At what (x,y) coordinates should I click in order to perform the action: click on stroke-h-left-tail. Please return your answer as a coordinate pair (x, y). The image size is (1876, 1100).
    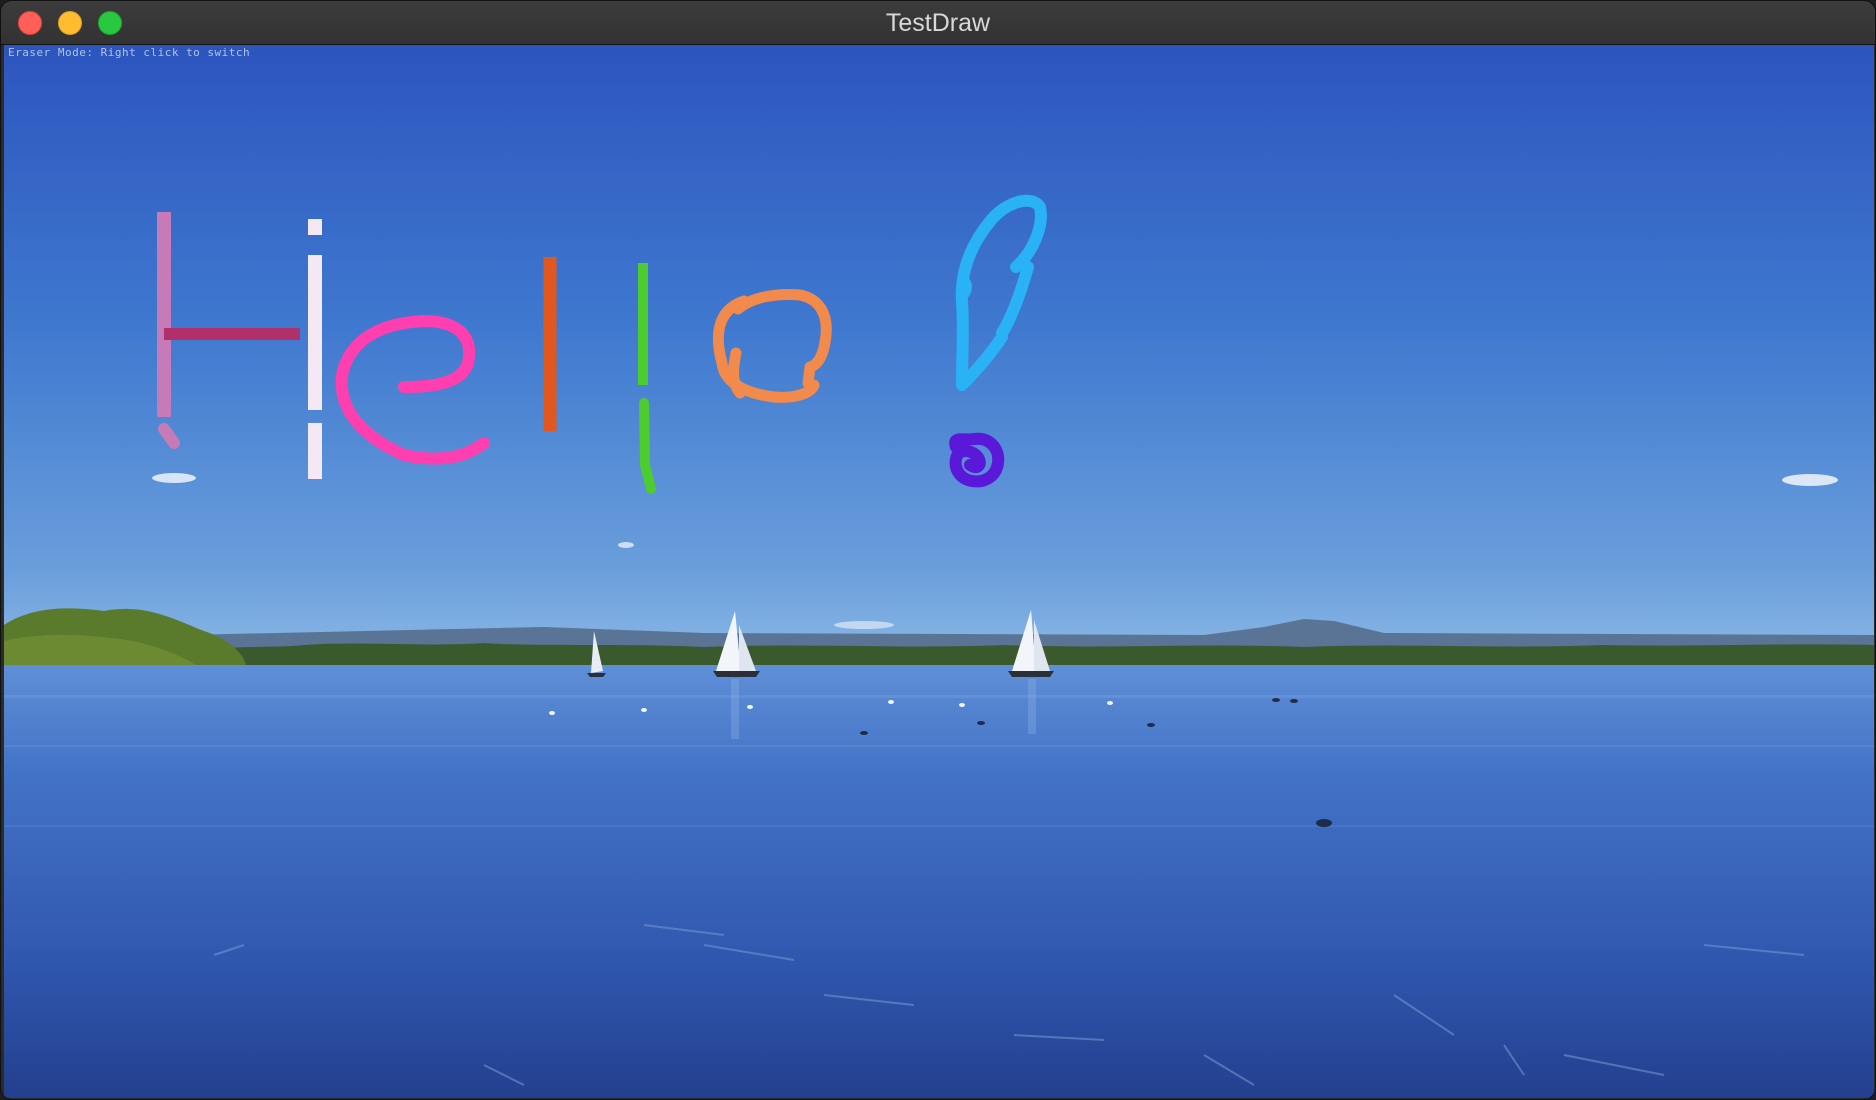
    Looking at the image, I should click on (169, 436).